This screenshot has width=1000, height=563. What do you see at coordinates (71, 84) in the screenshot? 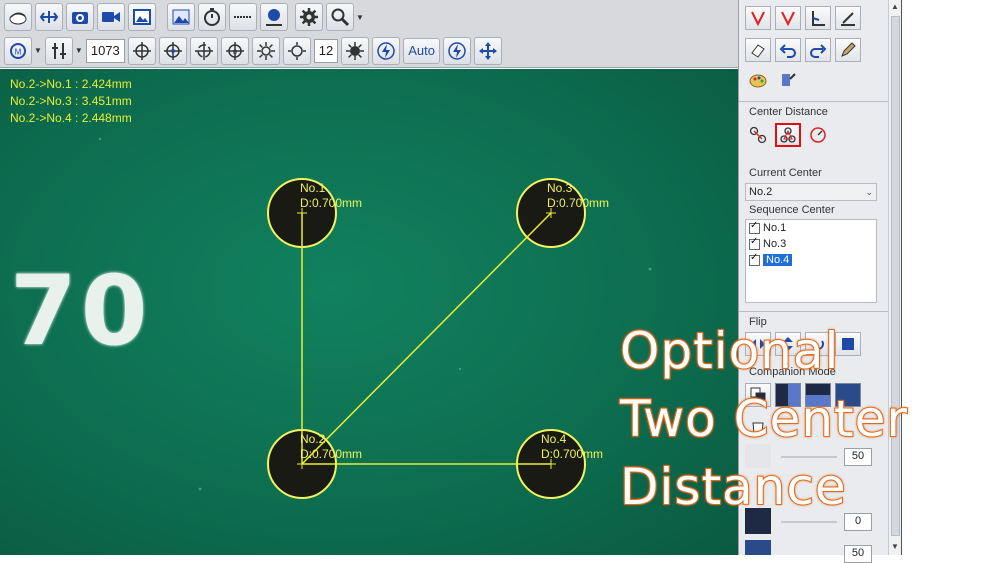
I see `distance-readout: No.2->No.1 : 2.424mm` at bounding box center [71, 84].